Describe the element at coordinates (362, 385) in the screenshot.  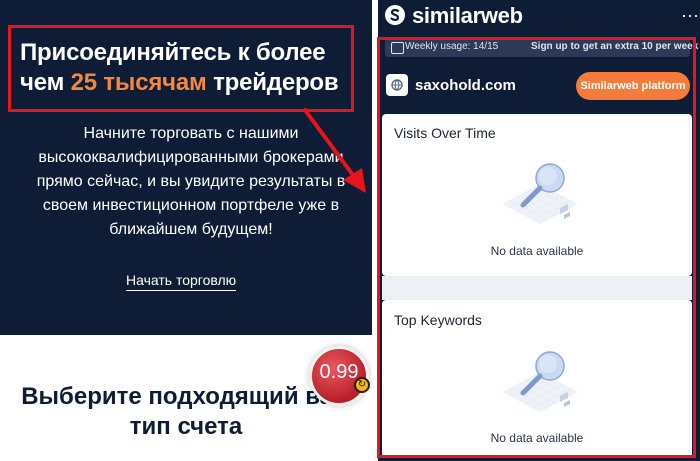
I see `badge-arrow-icon: ↻` at that location.